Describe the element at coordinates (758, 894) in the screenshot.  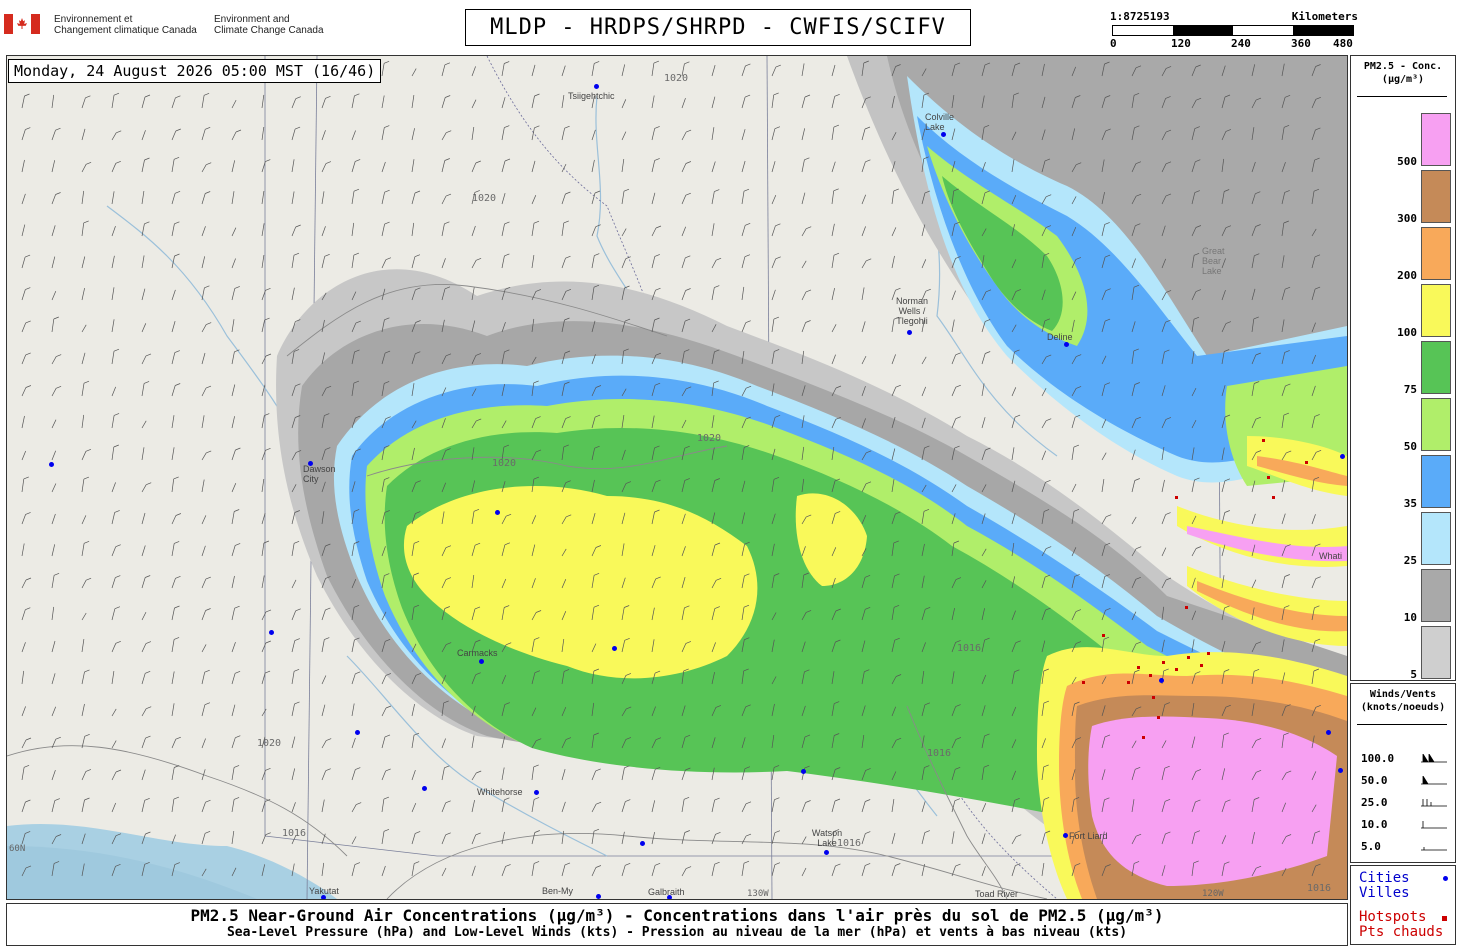
I see `graticule-label: 130W` at that location.